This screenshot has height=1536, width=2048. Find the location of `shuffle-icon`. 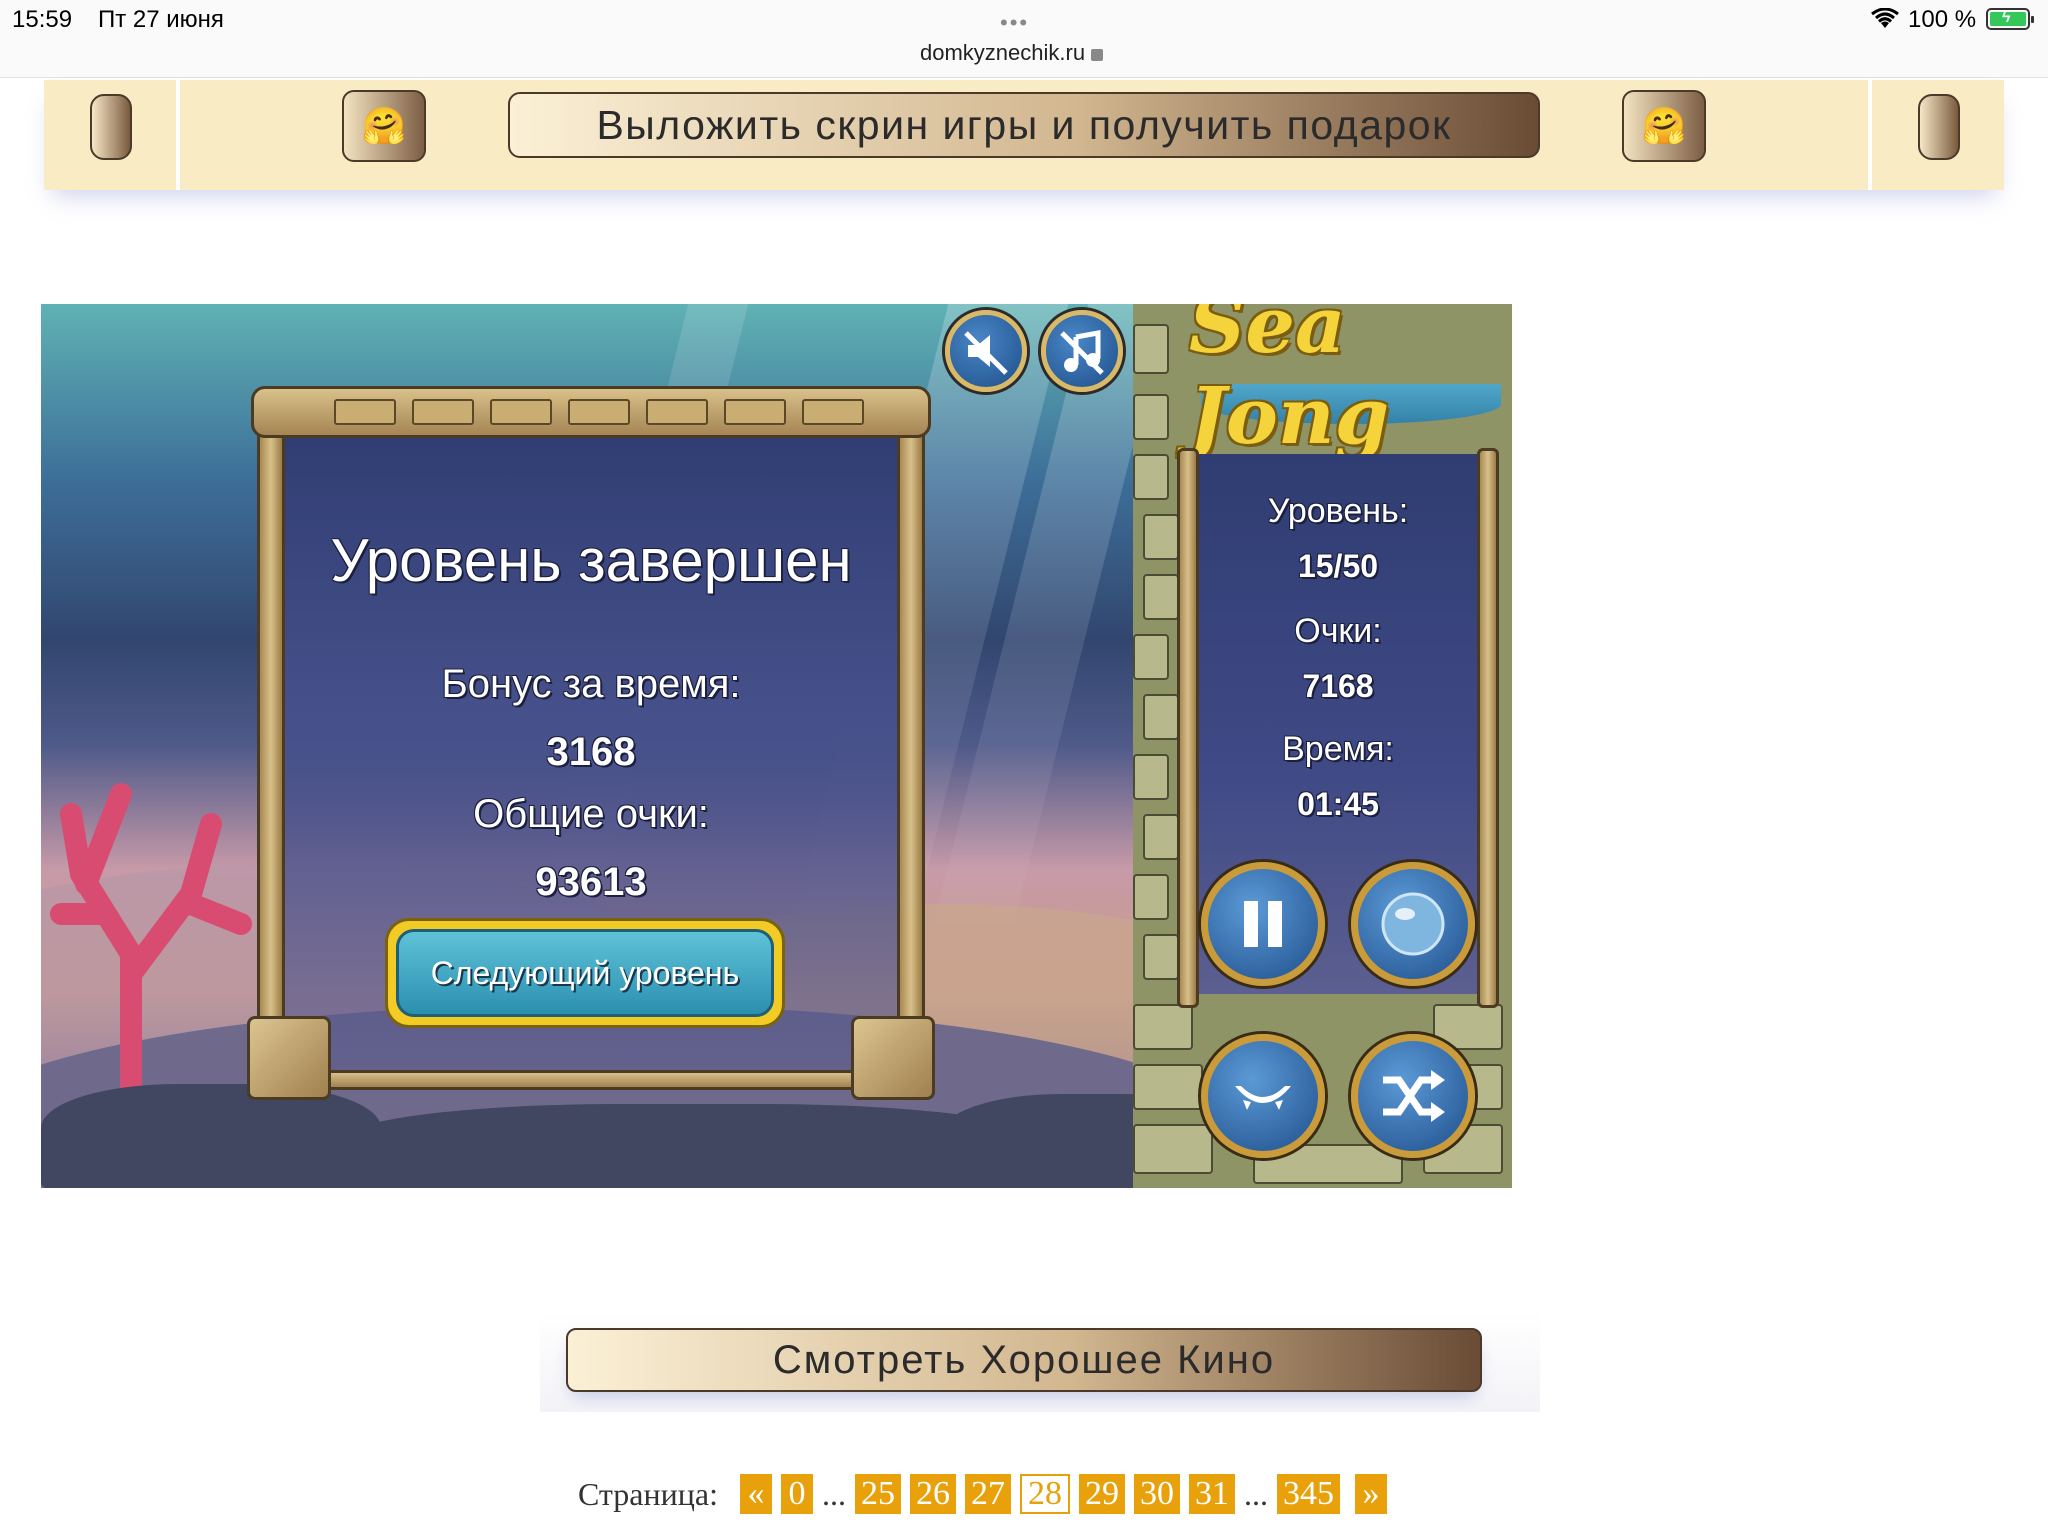

shuffle-icon is located at coordinates (1414, 1096).